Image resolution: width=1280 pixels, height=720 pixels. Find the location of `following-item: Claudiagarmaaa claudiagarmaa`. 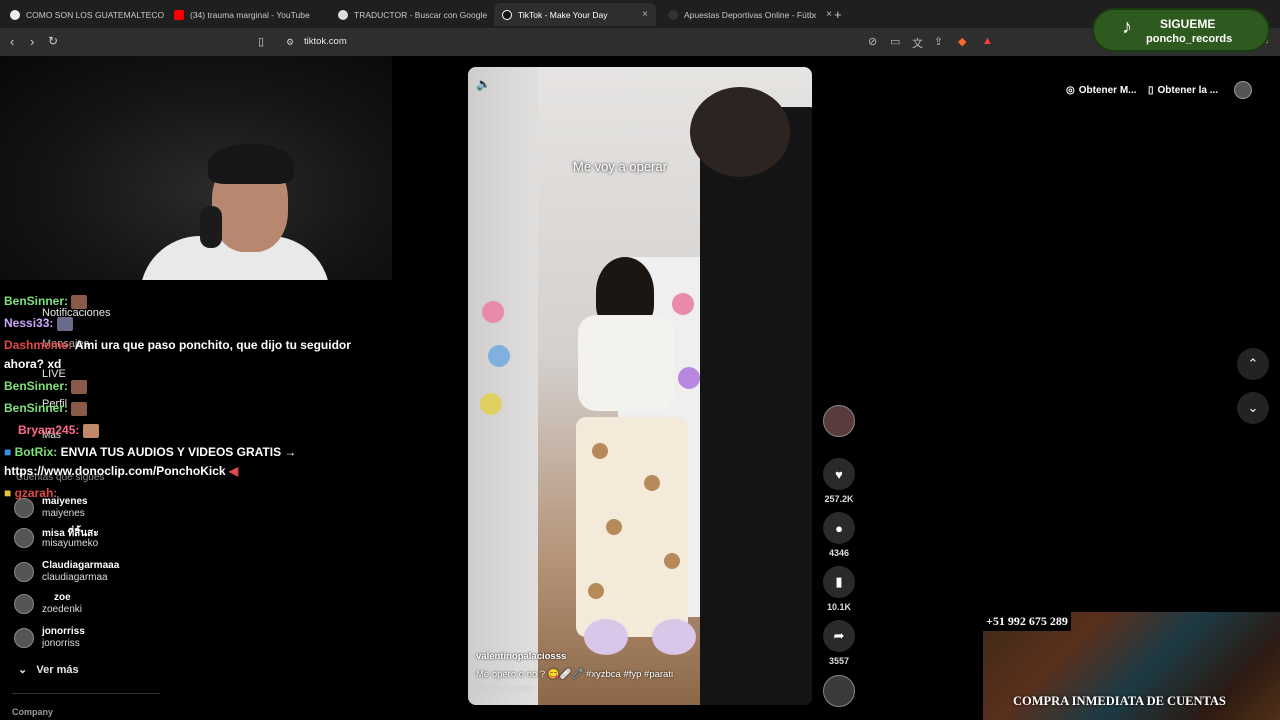

following-item: Claudiagarmaaa claudiagarmaa is located at coordinates (94, 572).